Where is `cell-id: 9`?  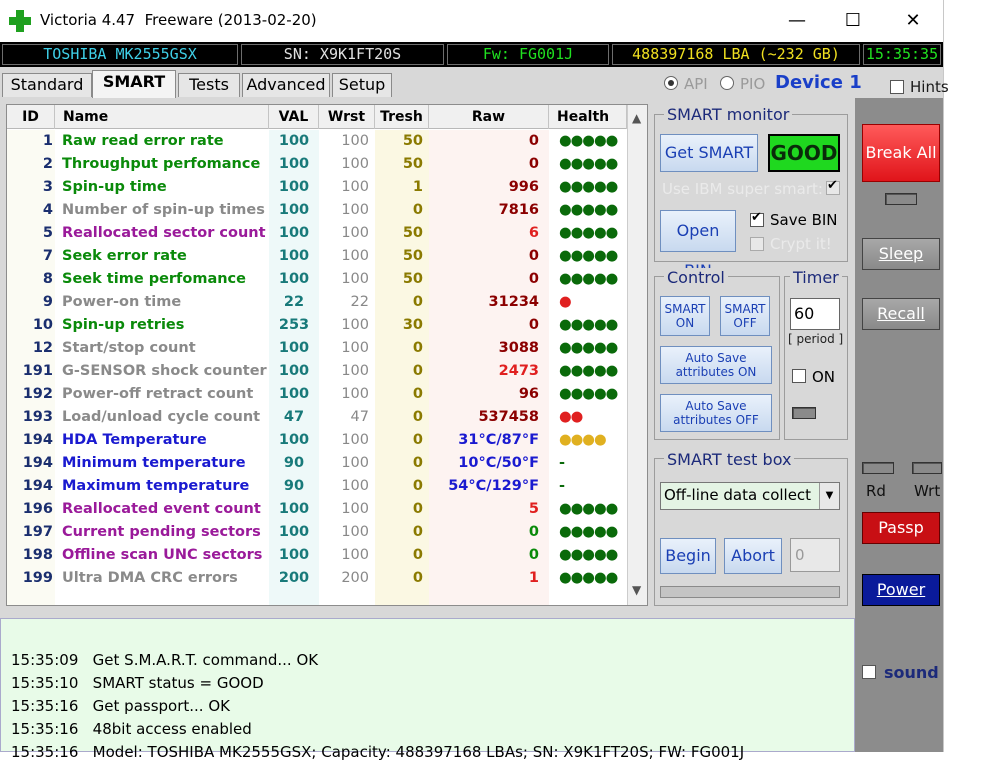 cell-id: 9 is located at coordinates (47, 302).